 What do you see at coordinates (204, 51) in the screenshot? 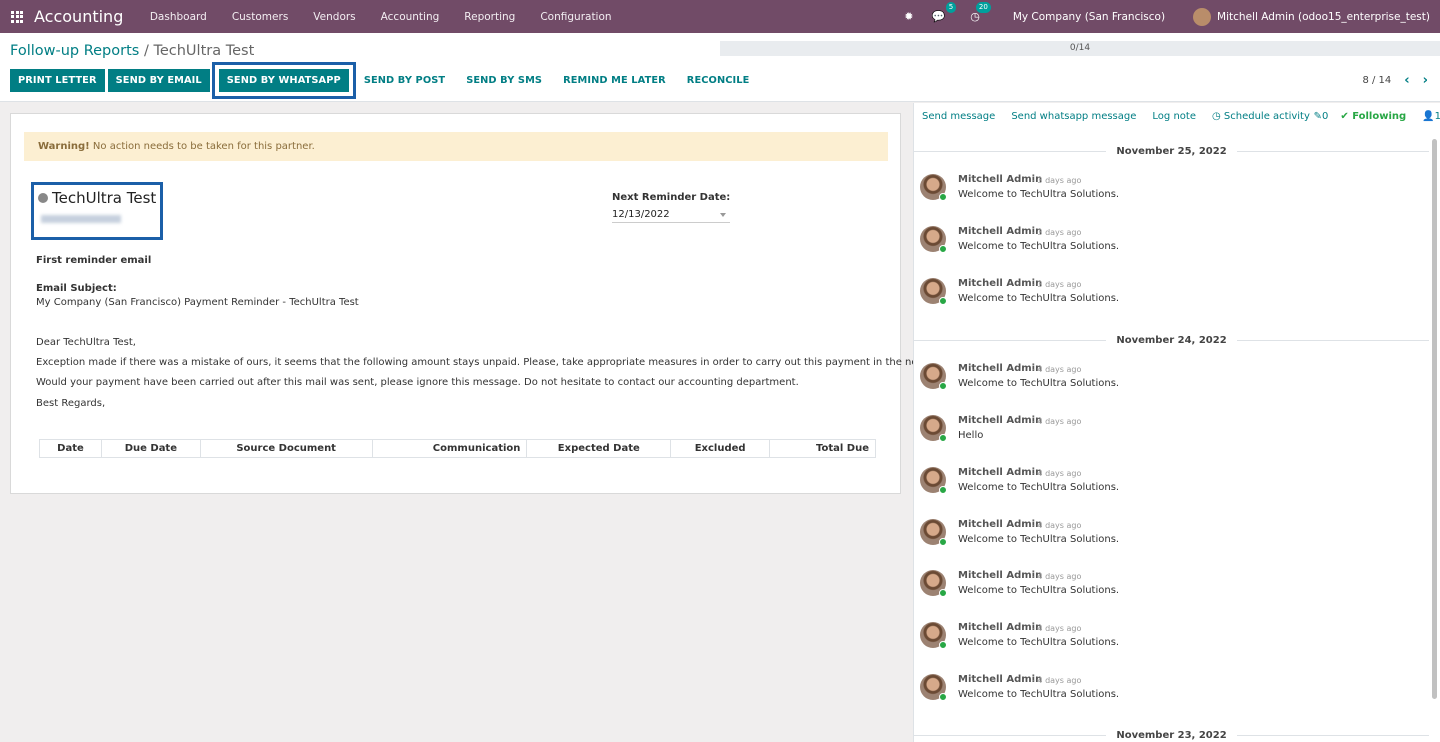
I see `breadcrumb-current: TechUltra Test` at bounding box center [204, 51].